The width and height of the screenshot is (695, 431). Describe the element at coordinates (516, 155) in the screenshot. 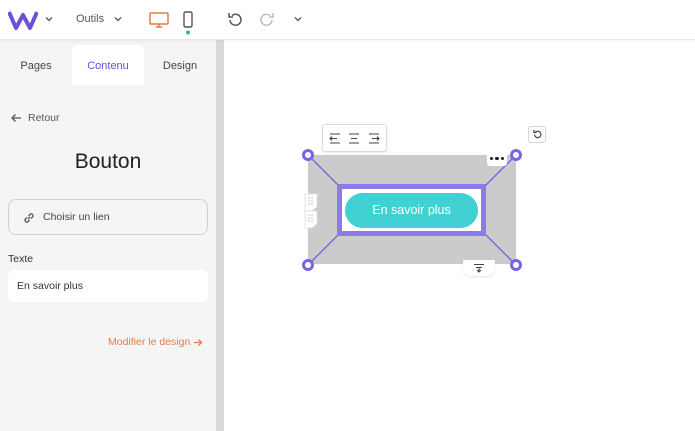

I see `resize-handle-top-right` at that location.